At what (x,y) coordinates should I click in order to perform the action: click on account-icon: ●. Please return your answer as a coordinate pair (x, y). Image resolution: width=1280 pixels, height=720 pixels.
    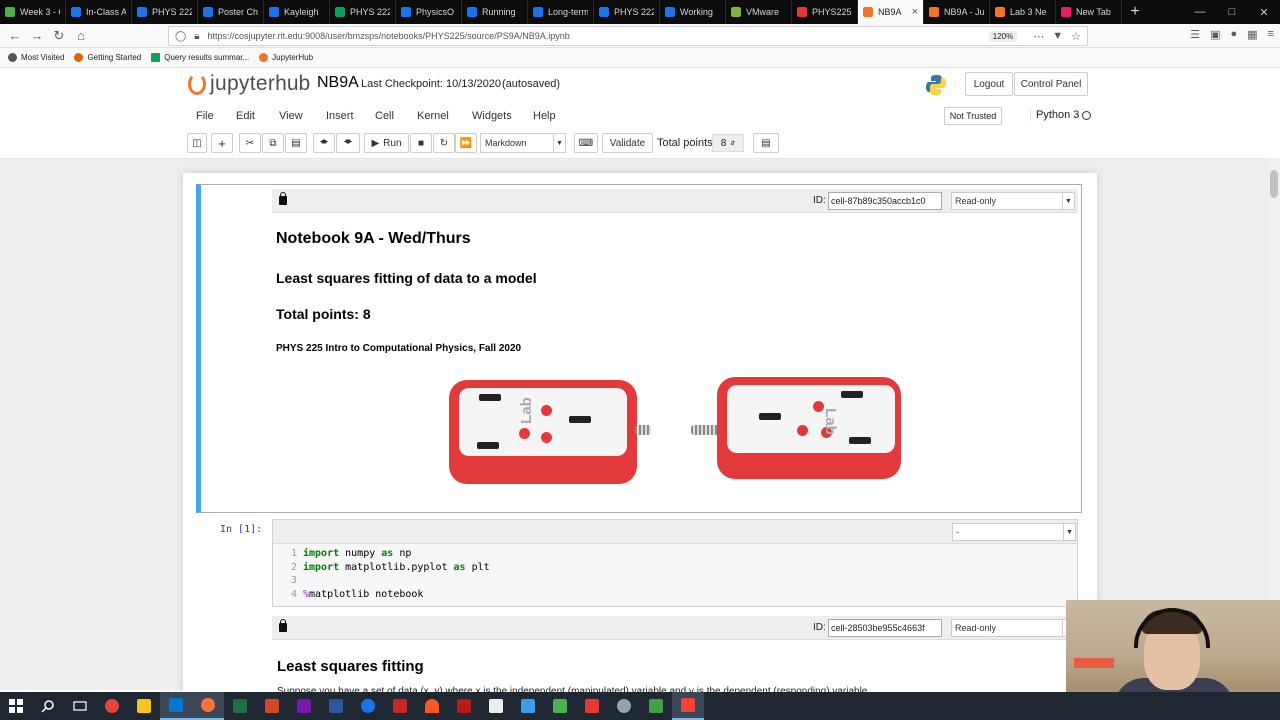
    Looking at the image, I should click on (1234, 34).